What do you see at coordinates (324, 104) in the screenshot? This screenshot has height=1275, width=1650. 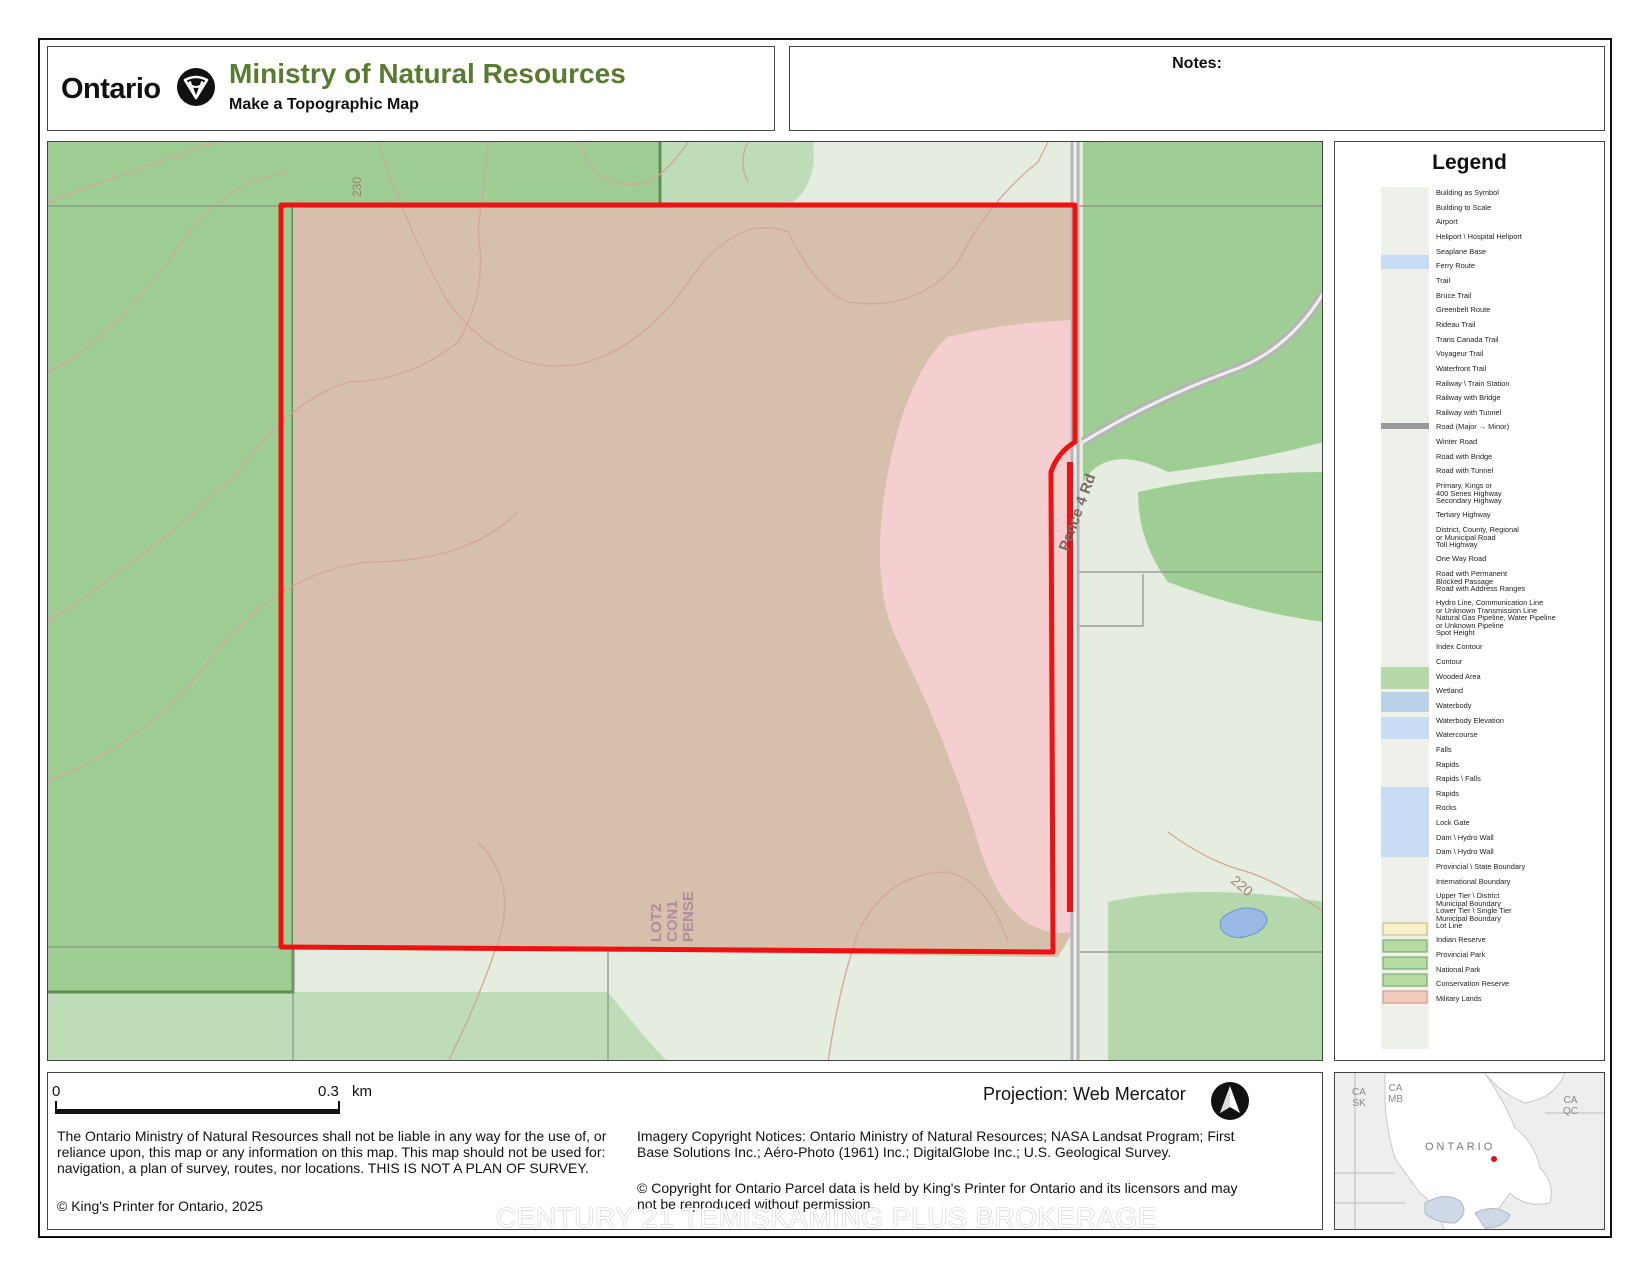 I see `map-subtitle: Make a Topographic Map` at bounding box center [324, 104].